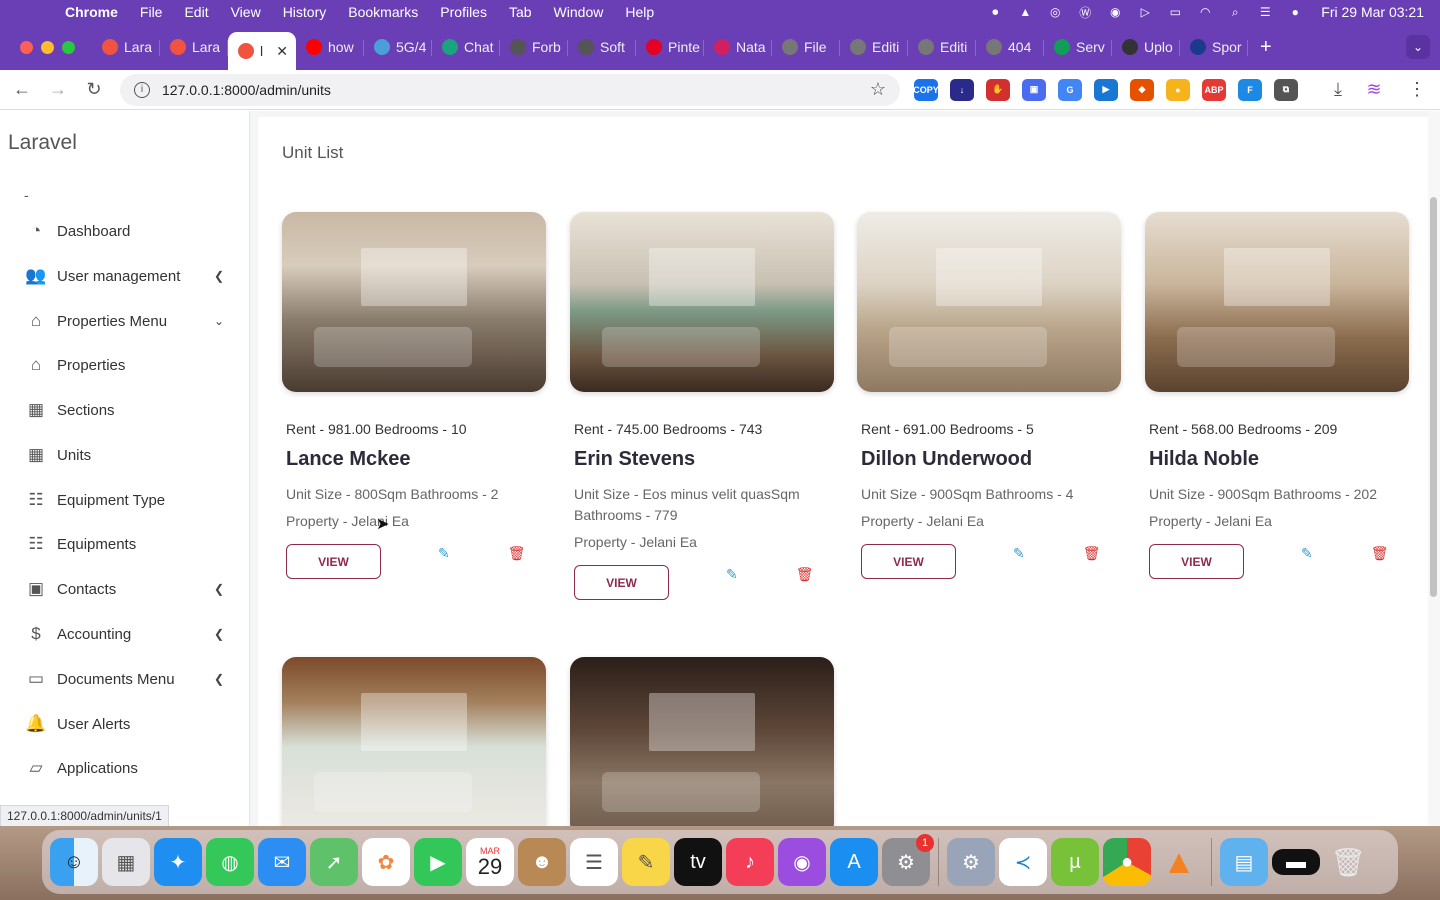 Image resolution: width=1440 pixels, height=900 pixels. Describe the element at coordinates (1338, 89) in the screenshot. I see `downloads-icon: ⤓` at that location.